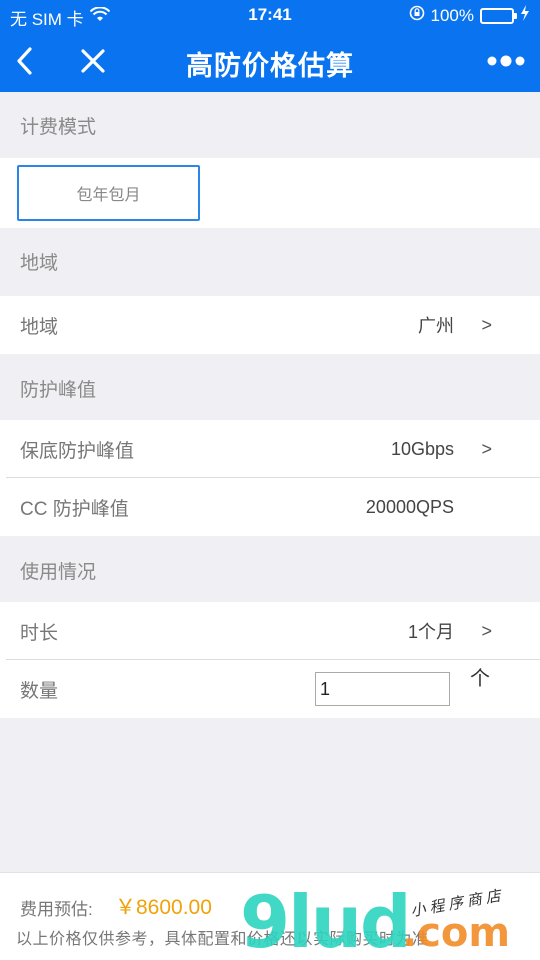 This screenshot has height=960, width=540. I want to click on cost-label: 费用预估:, so click(56, 909).